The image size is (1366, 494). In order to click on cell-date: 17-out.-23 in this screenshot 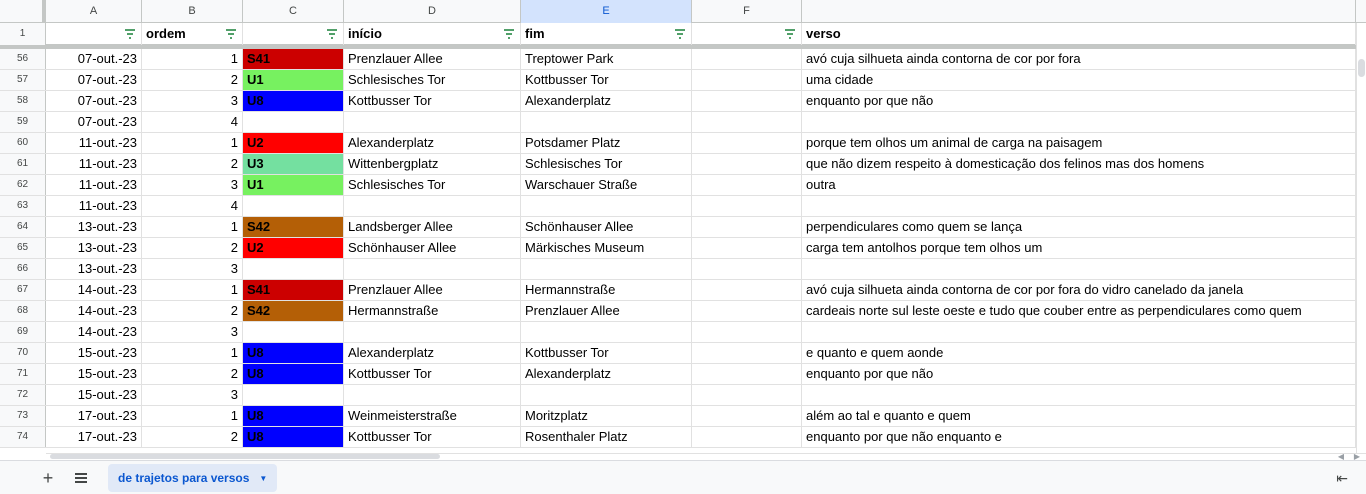, I will do `click(94, 437)`.